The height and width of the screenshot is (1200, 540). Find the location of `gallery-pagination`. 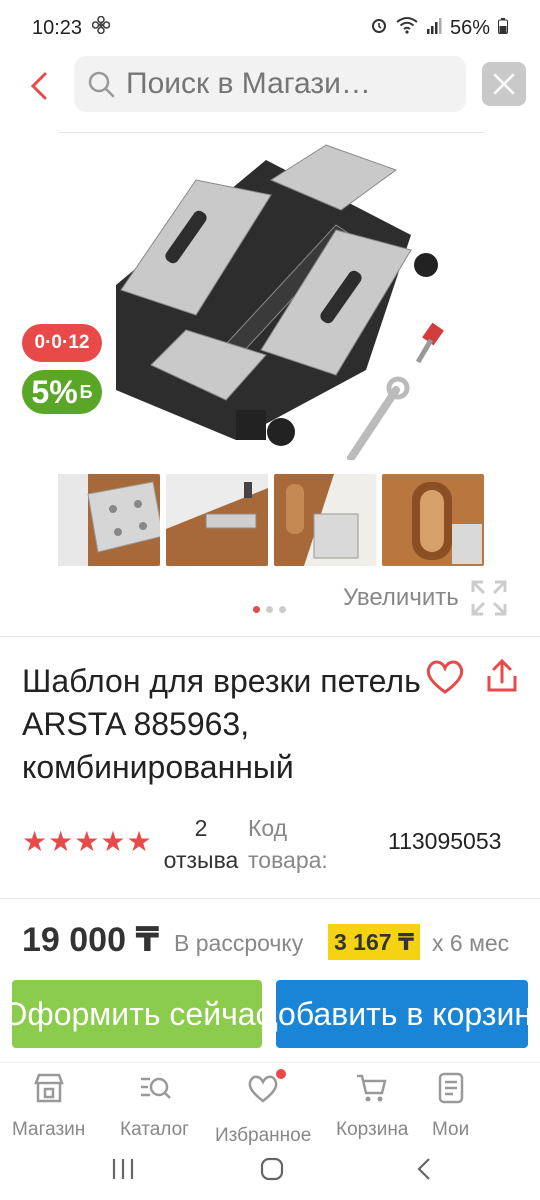

gallery-pagination is located at coordinates (269, 609).